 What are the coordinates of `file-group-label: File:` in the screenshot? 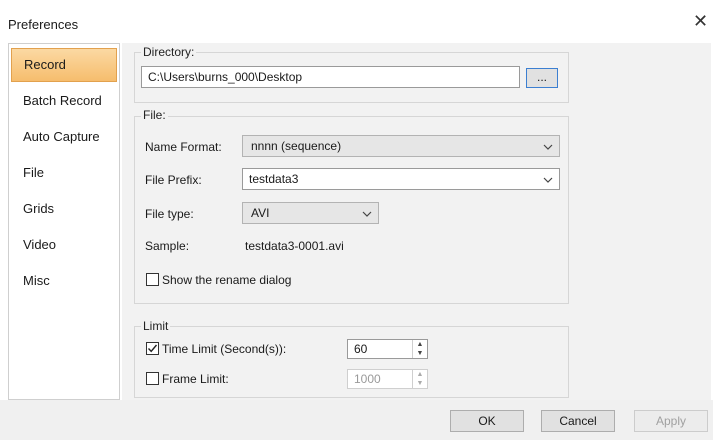 It's located at (154, 115).